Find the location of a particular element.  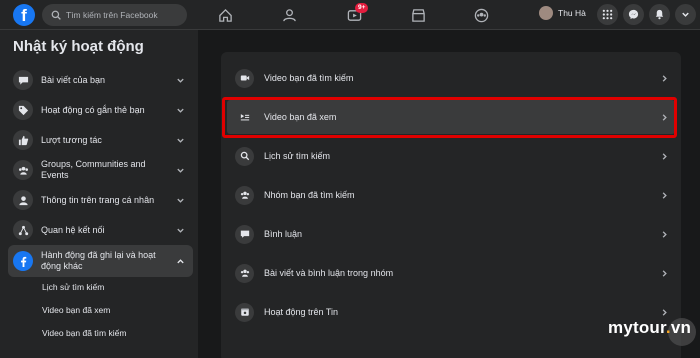

sidebar-item-logged-actions: Hành động đã ghi lại và hoạt động khác is located at coordinates (100, 261).